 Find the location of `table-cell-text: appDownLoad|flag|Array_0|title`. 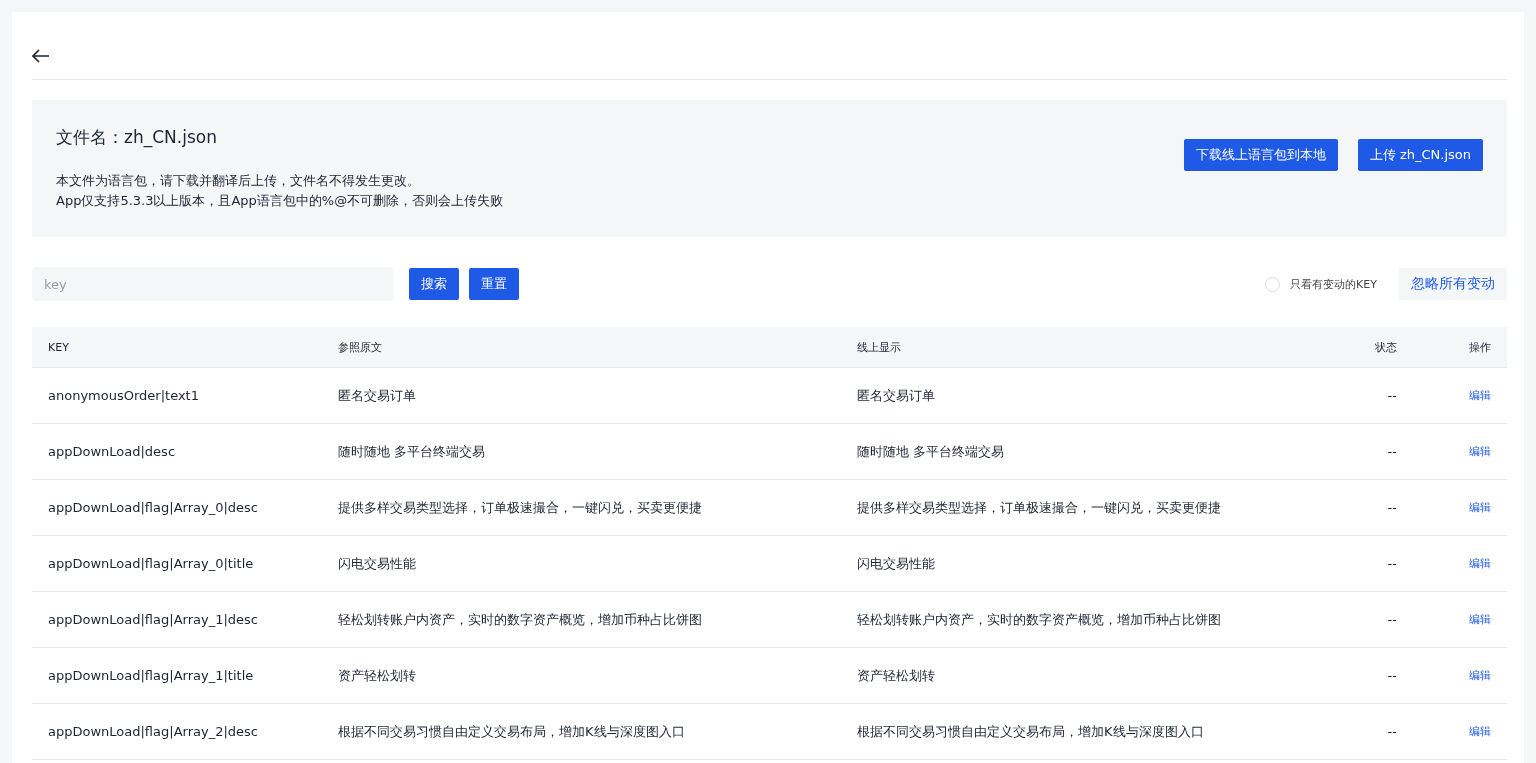

table-cell-text: appDownLoad|flag|Array_0|title is located at coordinates (151, 563).